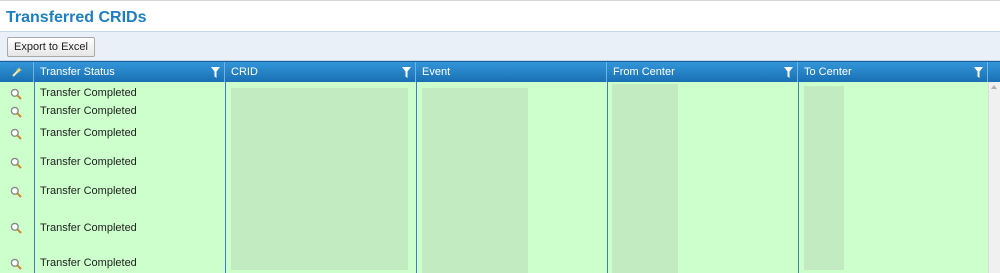  Describe the element at coordinates (320, 72) in the screenshot. I see `column-header-crid: CRID` at that location.